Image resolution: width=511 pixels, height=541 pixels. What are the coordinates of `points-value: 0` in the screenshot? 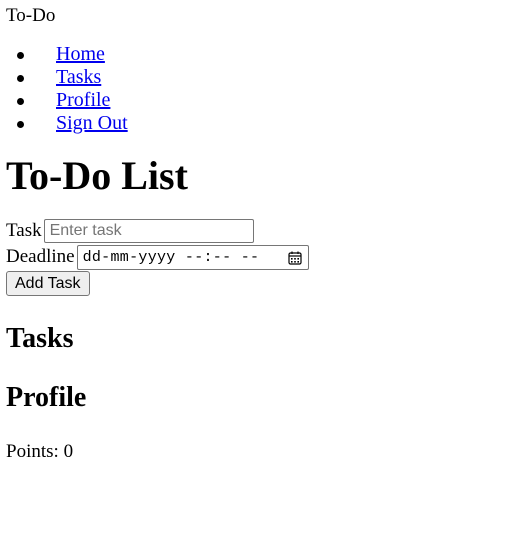 It's located at (68, 451).